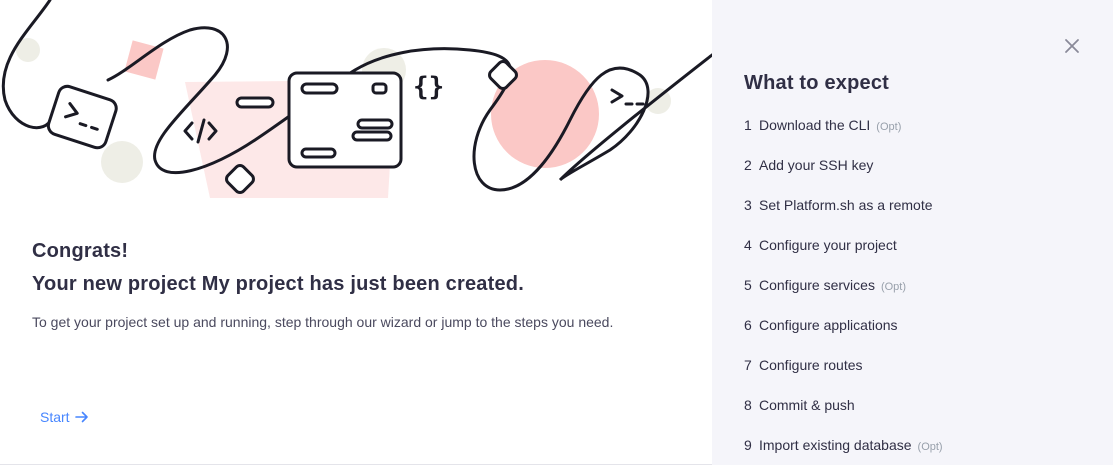  I want to click on beige-circle-bottom, so click(122, 162).